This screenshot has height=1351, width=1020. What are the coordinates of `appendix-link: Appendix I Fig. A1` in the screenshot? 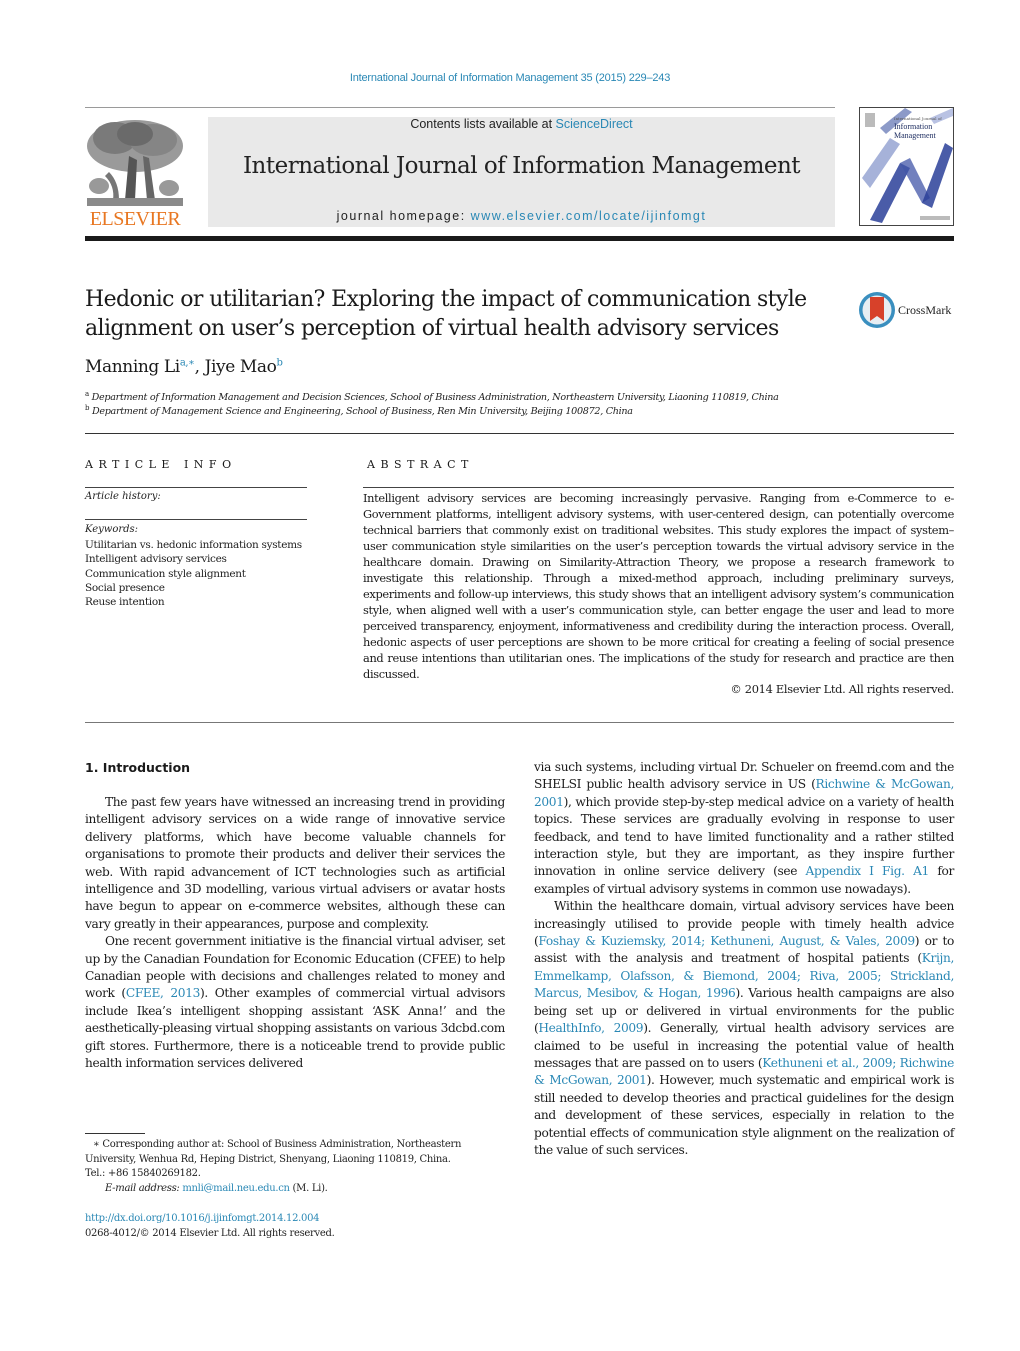 It's located at (868, 871).